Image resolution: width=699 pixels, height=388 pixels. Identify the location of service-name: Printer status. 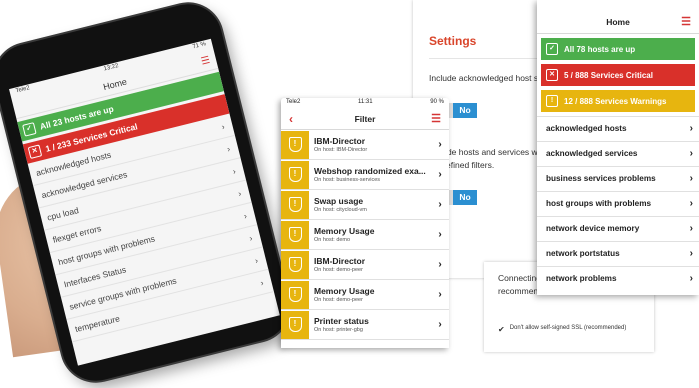
(341, 321).